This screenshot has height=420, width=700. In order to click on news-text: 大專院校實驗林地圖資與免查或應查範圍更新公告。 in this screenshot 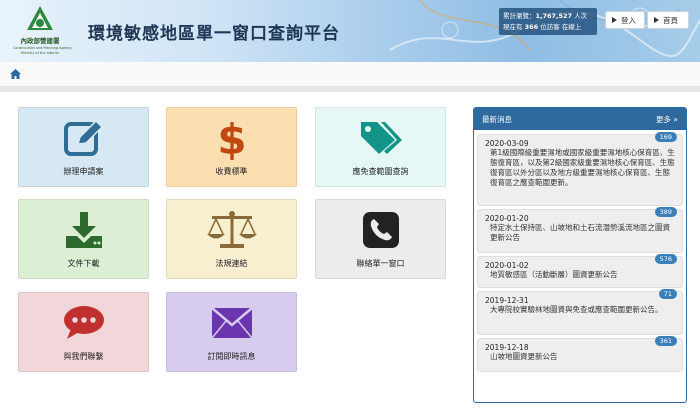, I will do `click(576, 309)`.